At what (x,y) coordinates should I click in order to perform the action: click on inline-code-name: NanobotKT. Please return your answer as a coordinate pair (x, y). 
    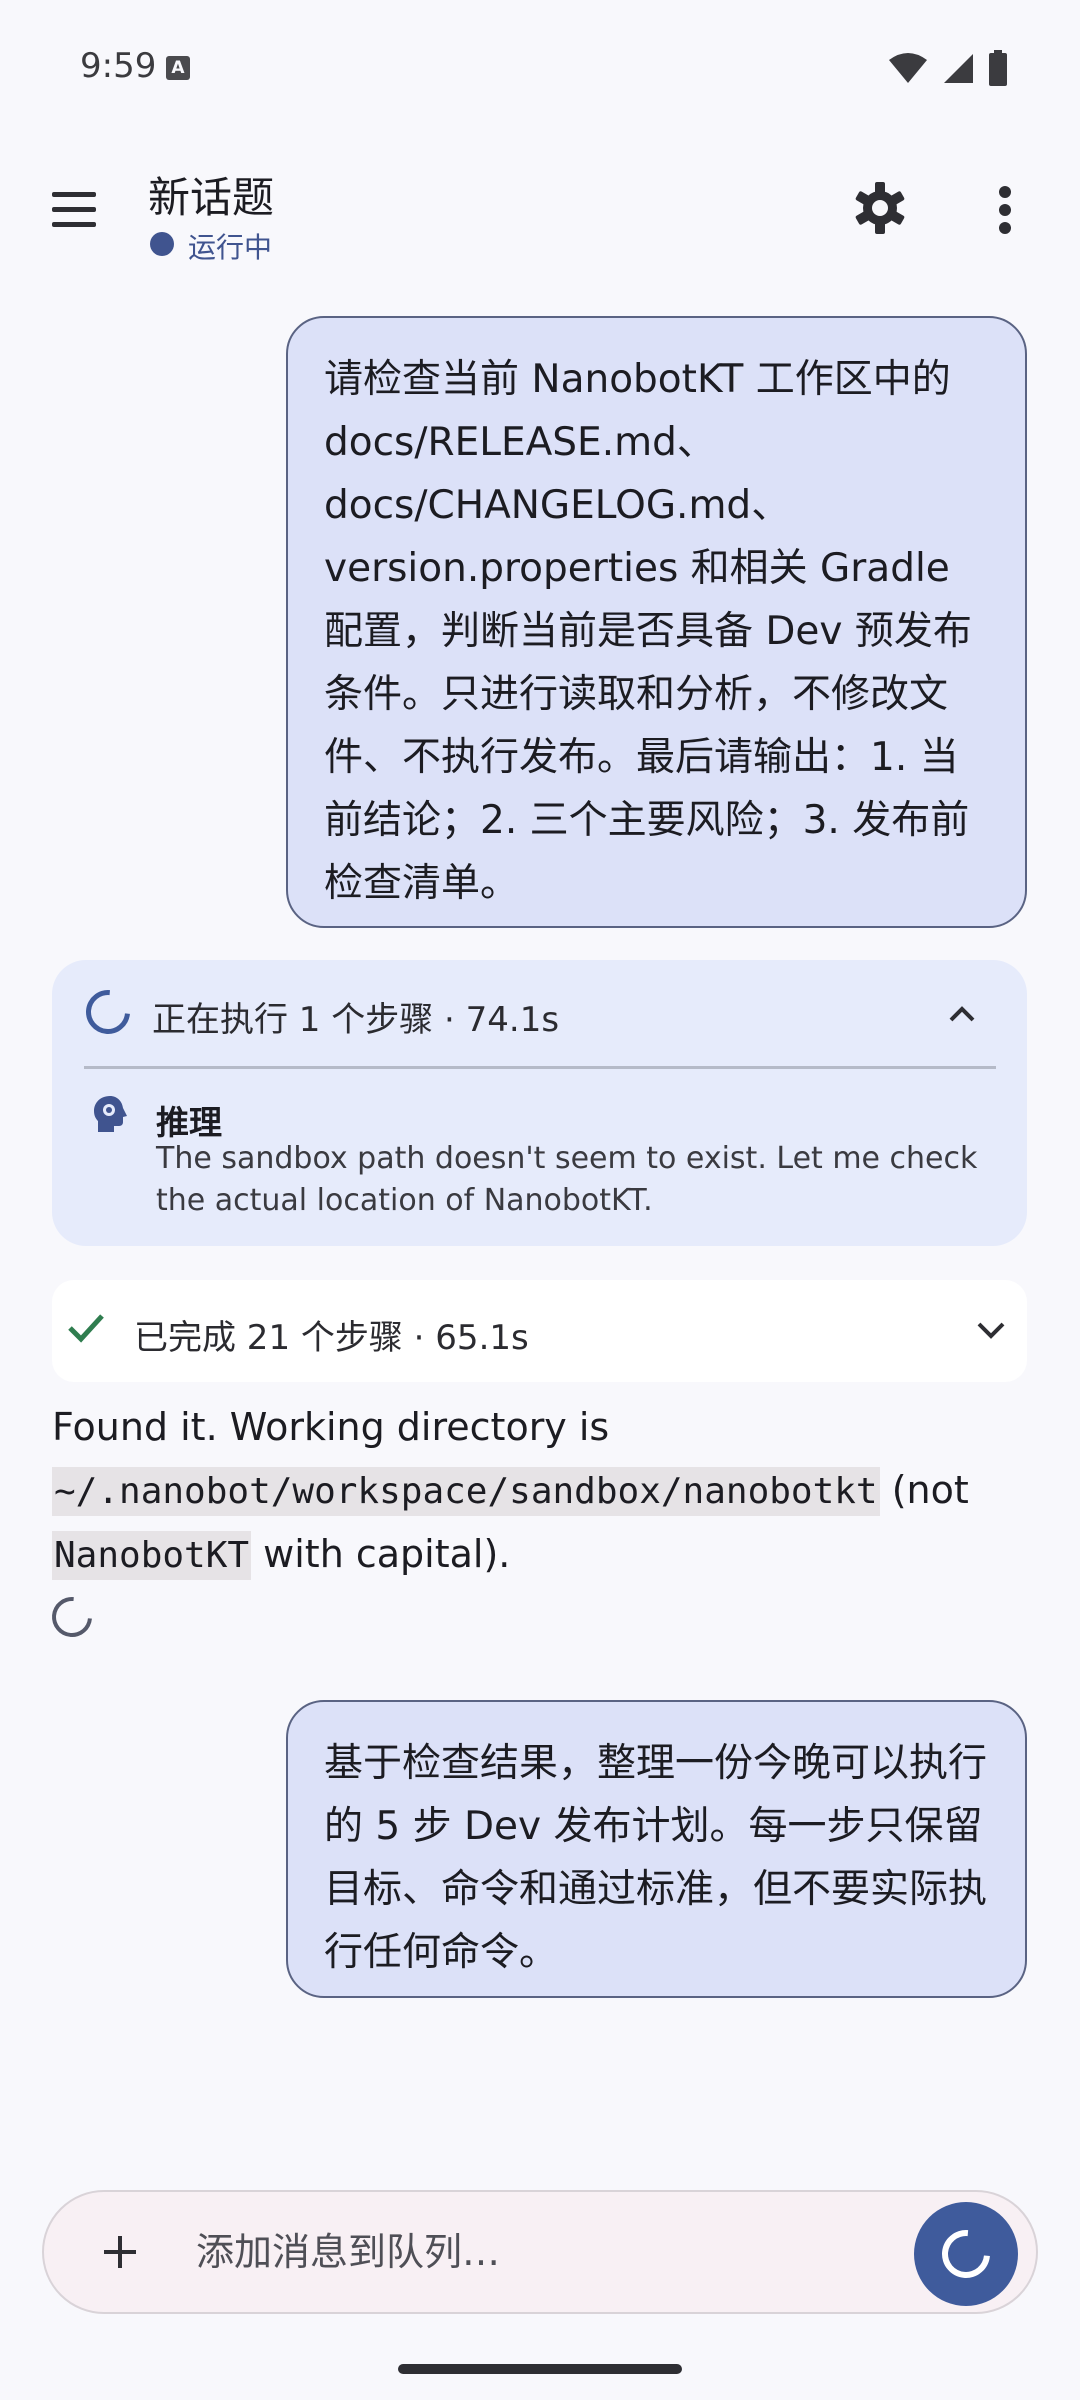
    Looking at the image, I should click on (152, 1555).